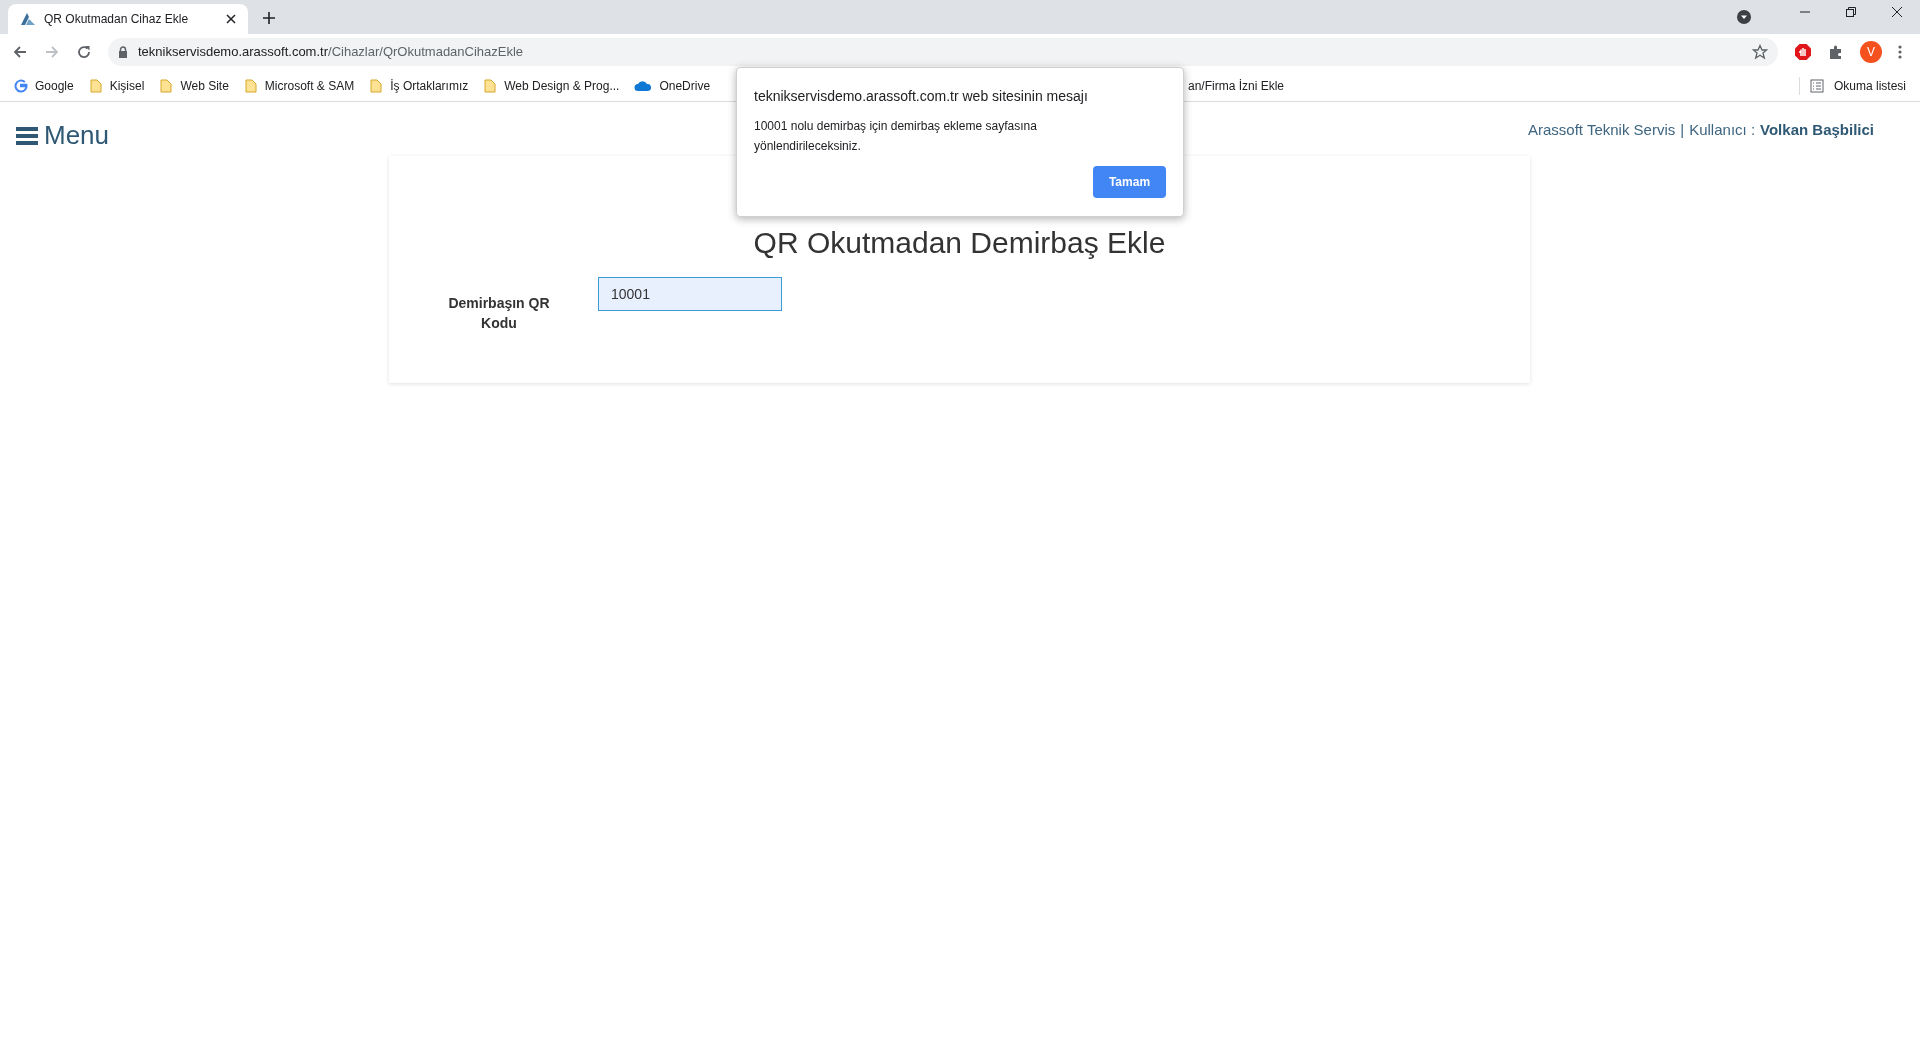 The image size is (1920, 1039). I want to click on google-g-icon, so click(21, 85).